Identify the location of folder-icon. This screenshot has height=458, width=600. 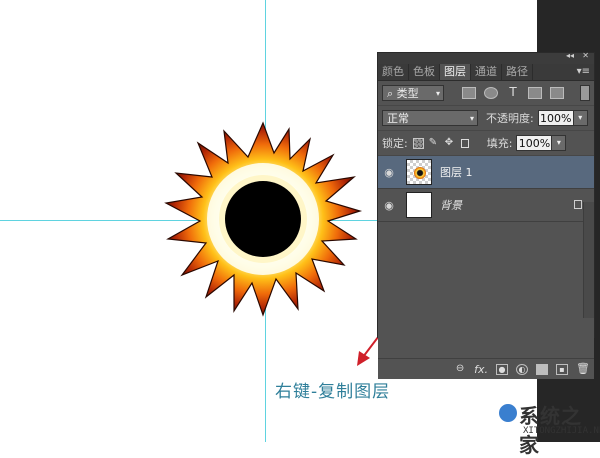
(542, 369).